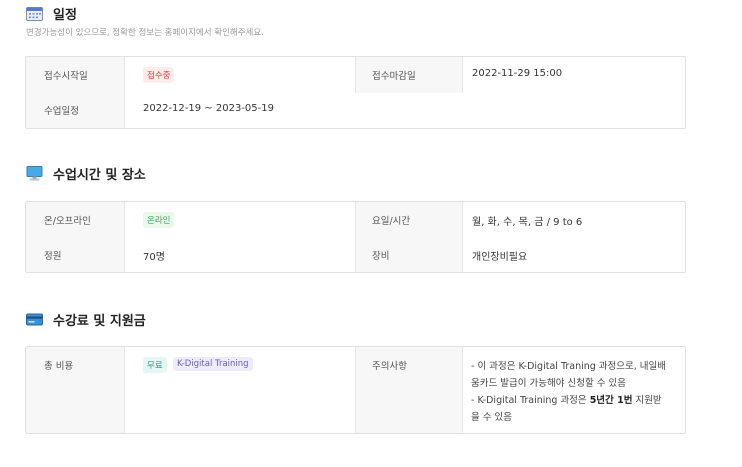 This screenshot has height=467, width=742. What do you see at coordinates (34, 14) in the screenshot?
I see `calendar-icon` at bounding box center [34, 14].